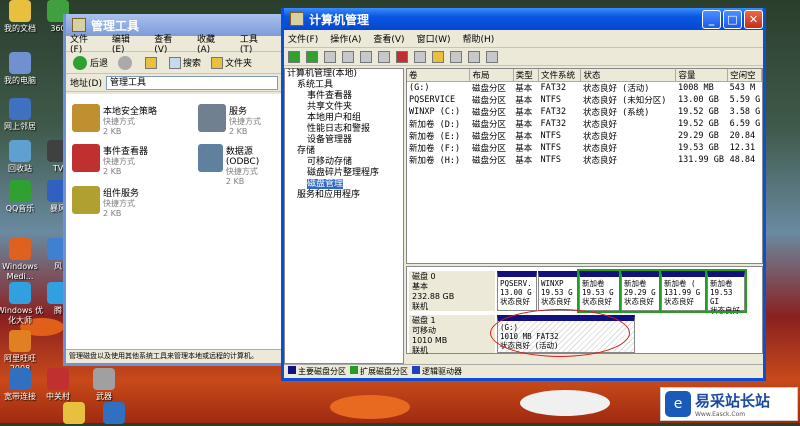 Image resolution: width=800 pixels, height=426 pixels. What do you see at coordinates (58, 385) in the screenshot?
I see `desktop-icon: 中关村` at bounding box center [58, 385].